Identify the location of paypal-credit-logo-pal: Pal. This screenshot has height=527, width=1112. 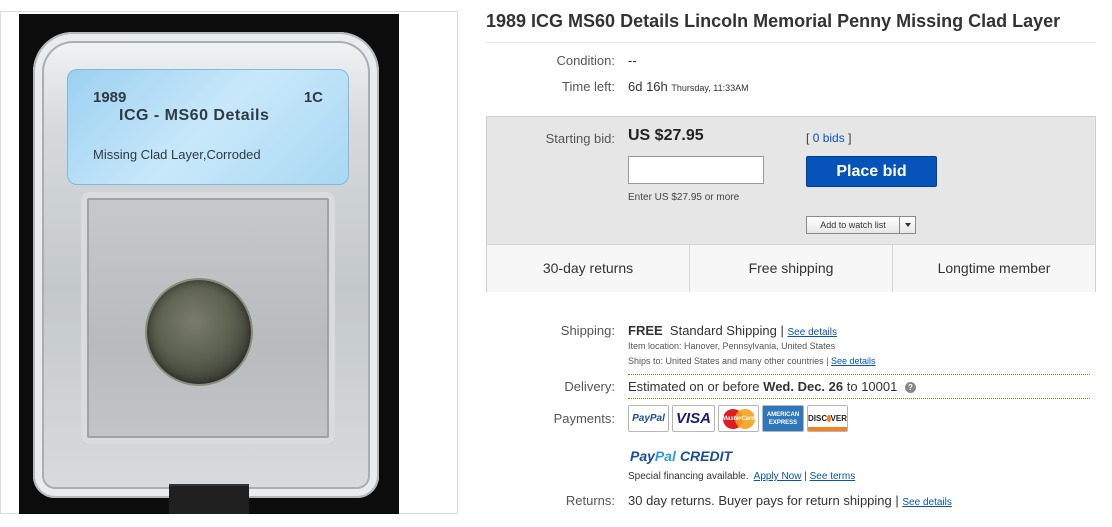
(665, 456).